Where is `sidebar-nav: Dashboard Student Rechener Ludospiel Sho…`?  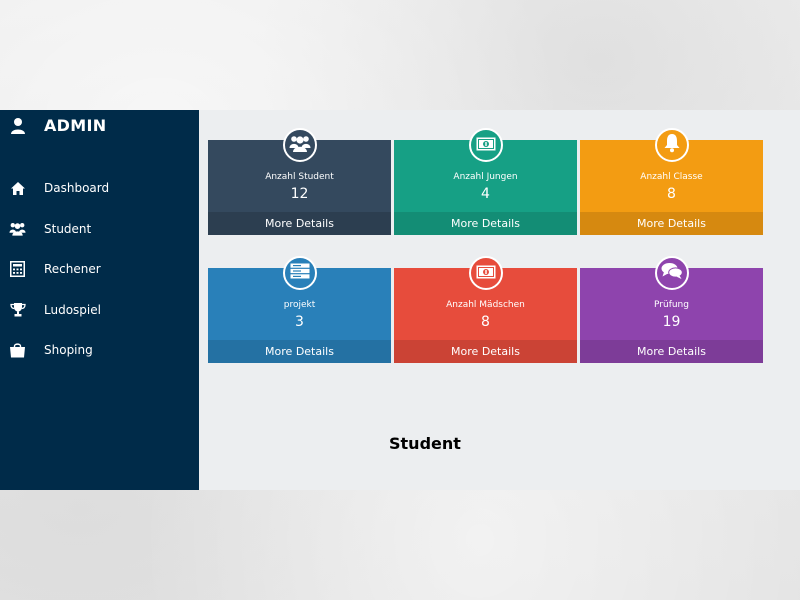
sidebar-nav: Dashboard Student Rechener Ludospiel Sho… is located at coordinates (99, 269).